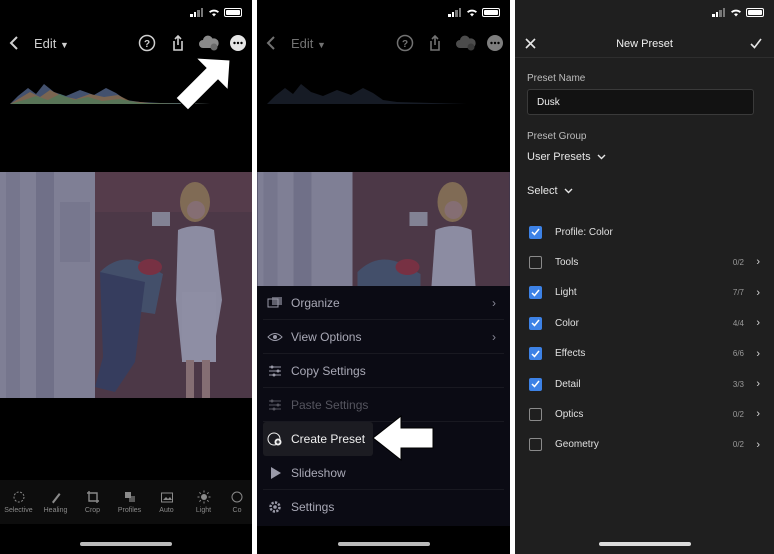 The width and height of the screenshot is (774, 554). What do you see at coordinates (383, 337) in the screenshot?
I see `menu-item-view-options: View Options ›` at bounding box center [383, 337].